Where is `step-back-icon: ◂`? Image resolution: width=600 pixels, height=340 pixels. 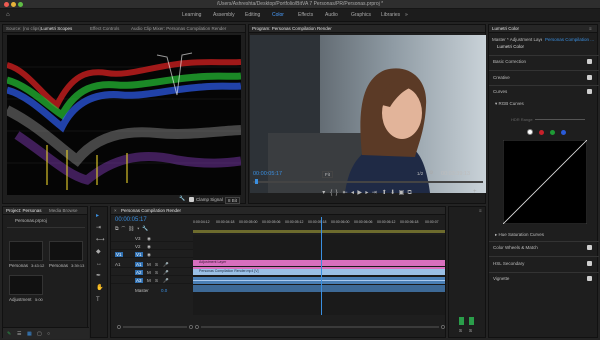 step-back-icon: ◂ is located at coordinates (352, 193).